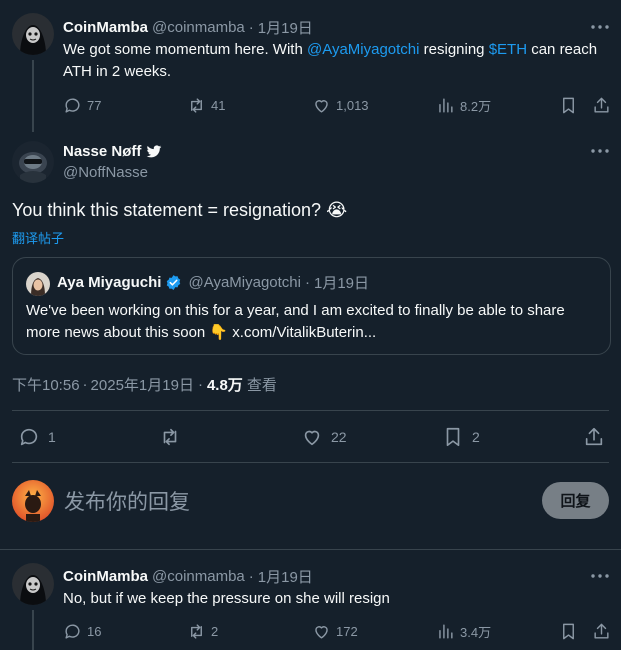  I want to click on views-count: 3.4万, so click(476, 632).